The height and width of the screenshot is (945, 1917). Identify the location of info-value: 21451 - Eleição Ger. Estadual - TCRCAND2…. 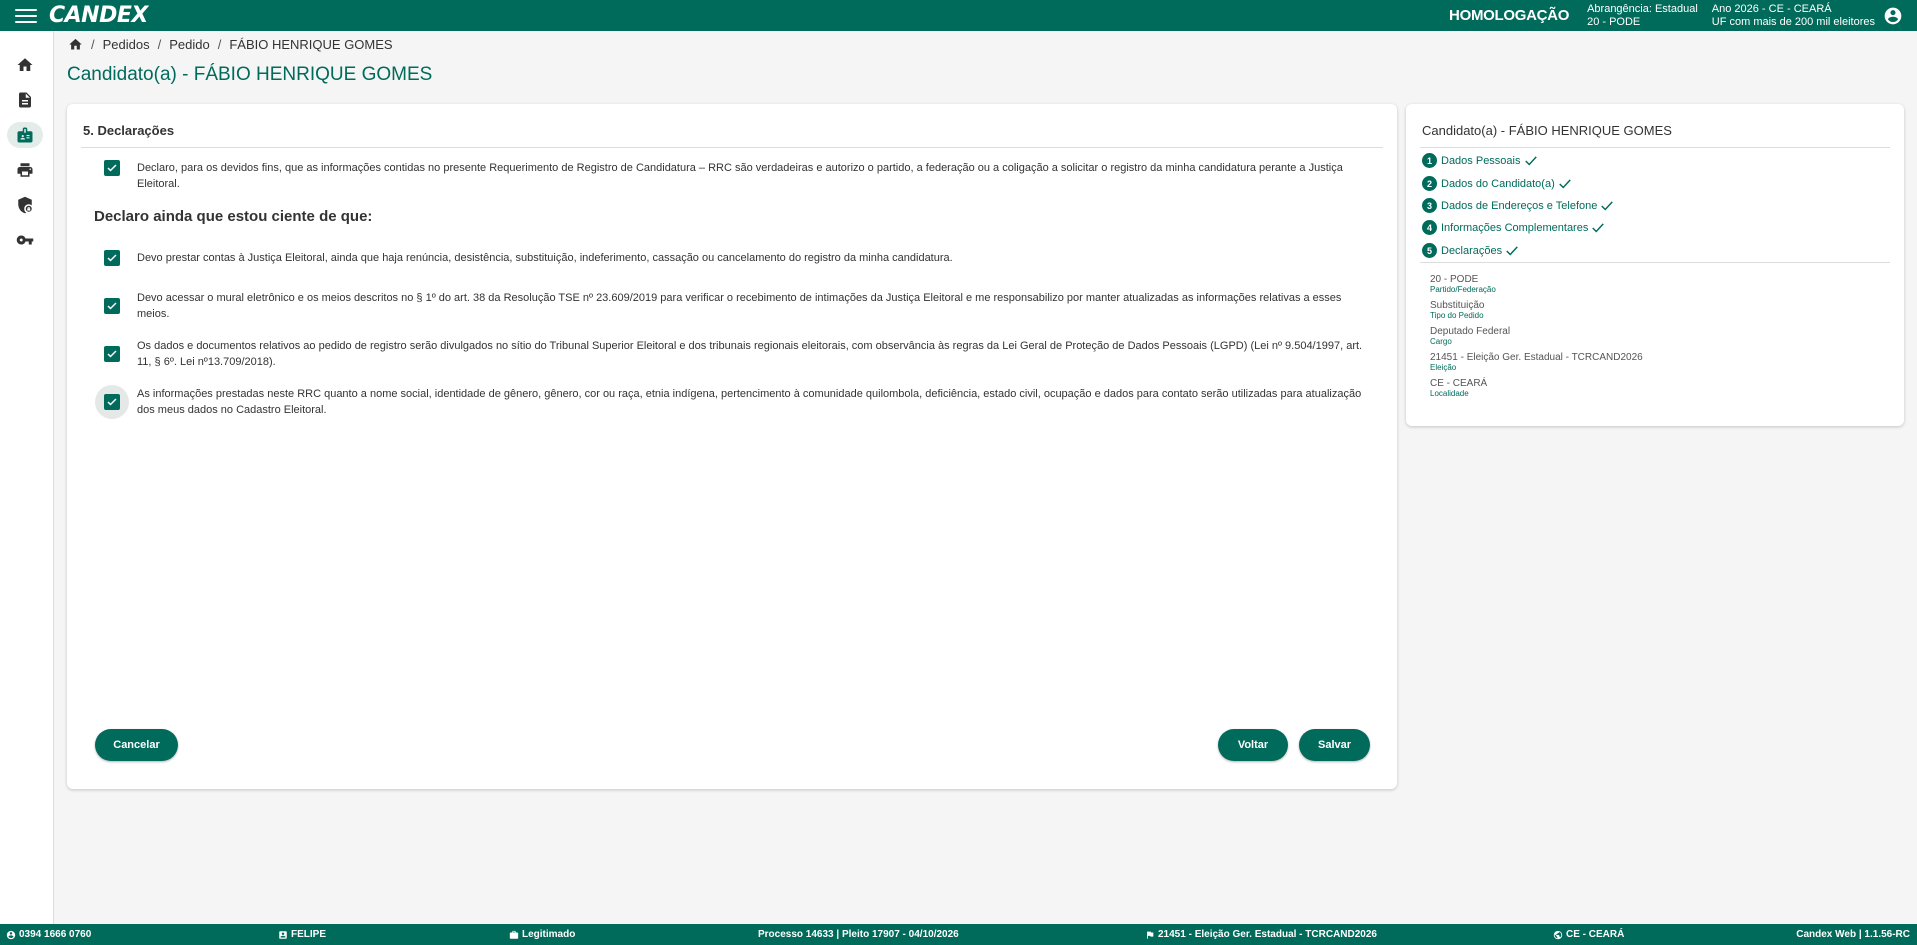
(1536, 357).